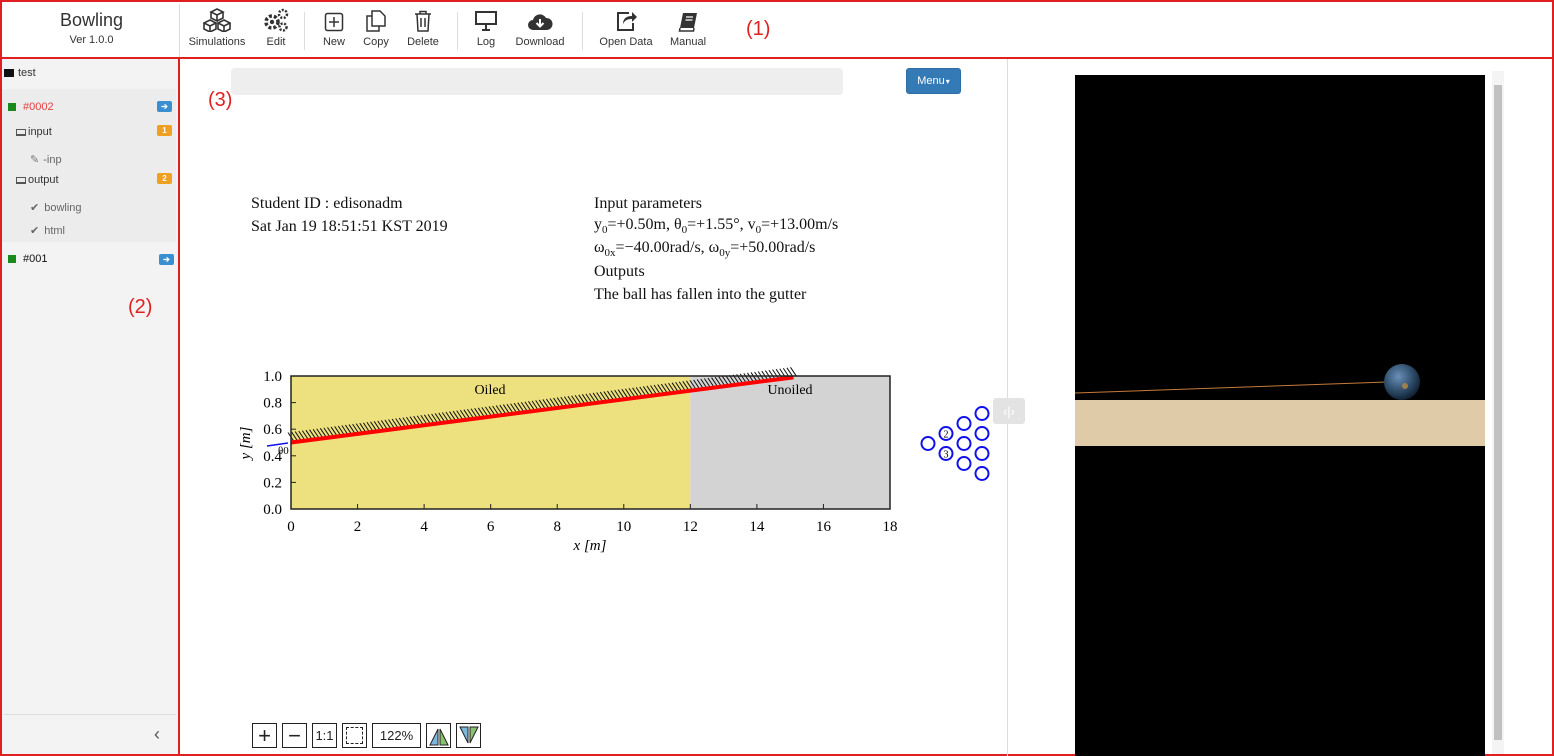 This screenshot has height=756, width=1554. What do you see at coordinates (324, 735) in the screenshot?
I see `actual-size-button: 1:1` at bounding box center [324, 735].